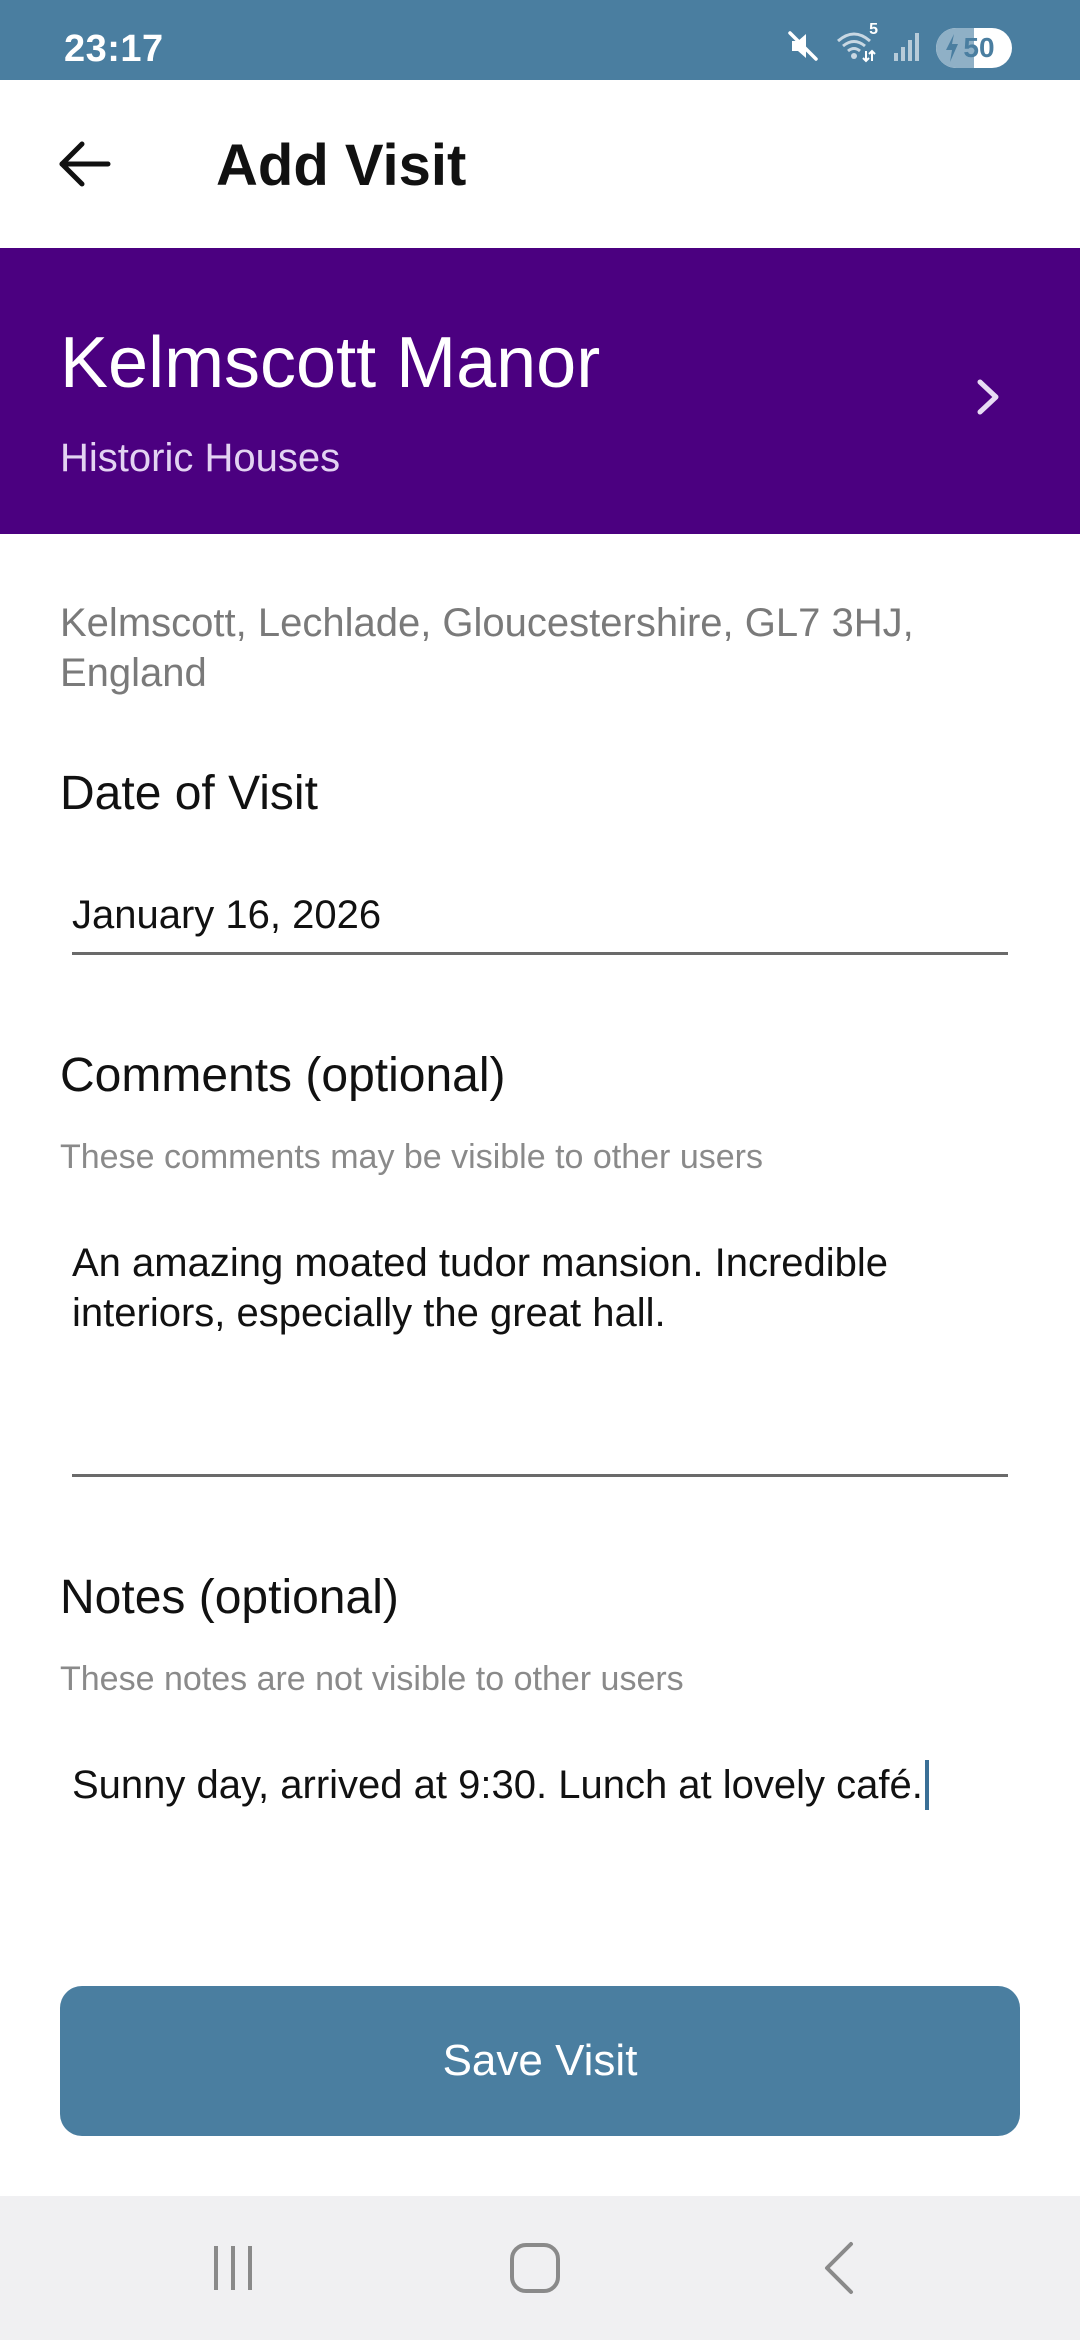 The width and height of the screenshot is (1080, 2340). Describe the element at coordinates (540, 953) in the screenshot. I see `date-field-underline` at that location.